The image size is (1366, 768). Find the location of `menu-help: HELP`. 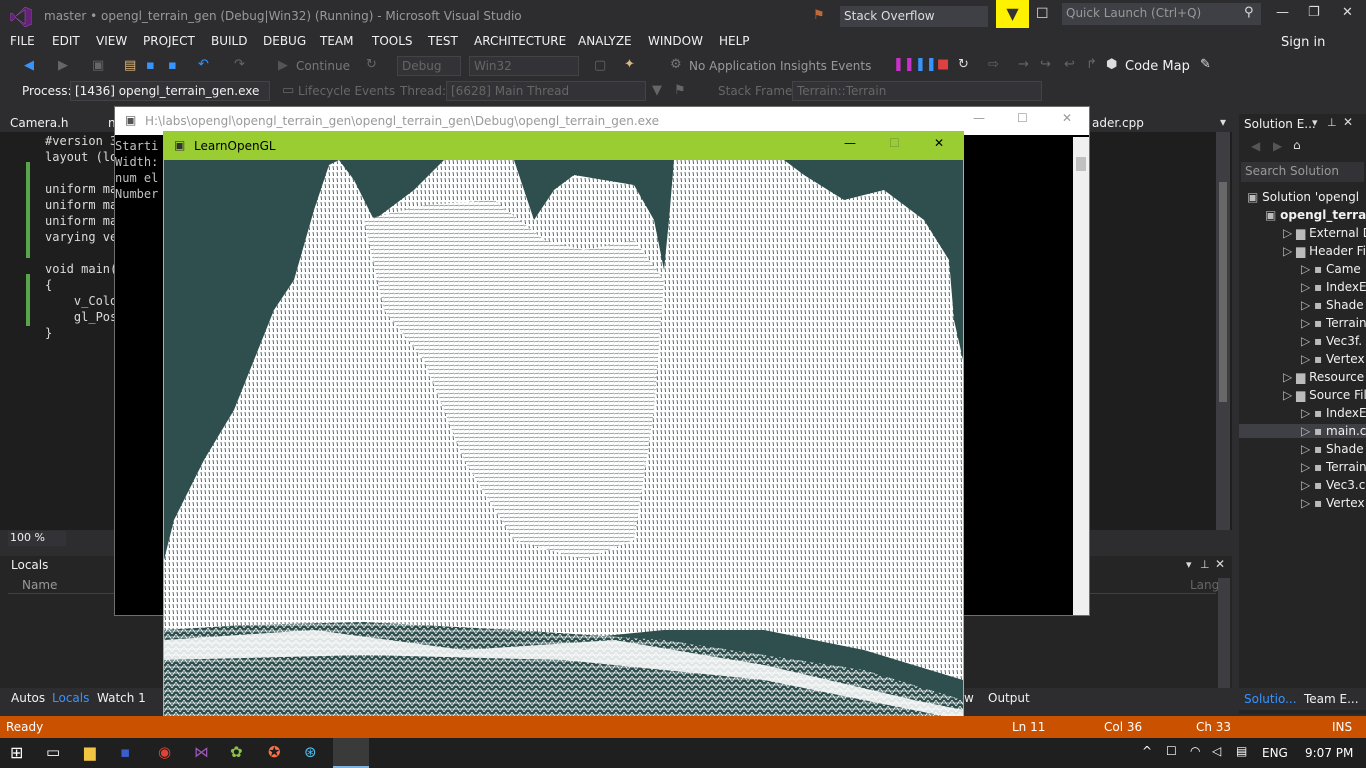

menu-help: HELP is located at coordinates (734, 41).